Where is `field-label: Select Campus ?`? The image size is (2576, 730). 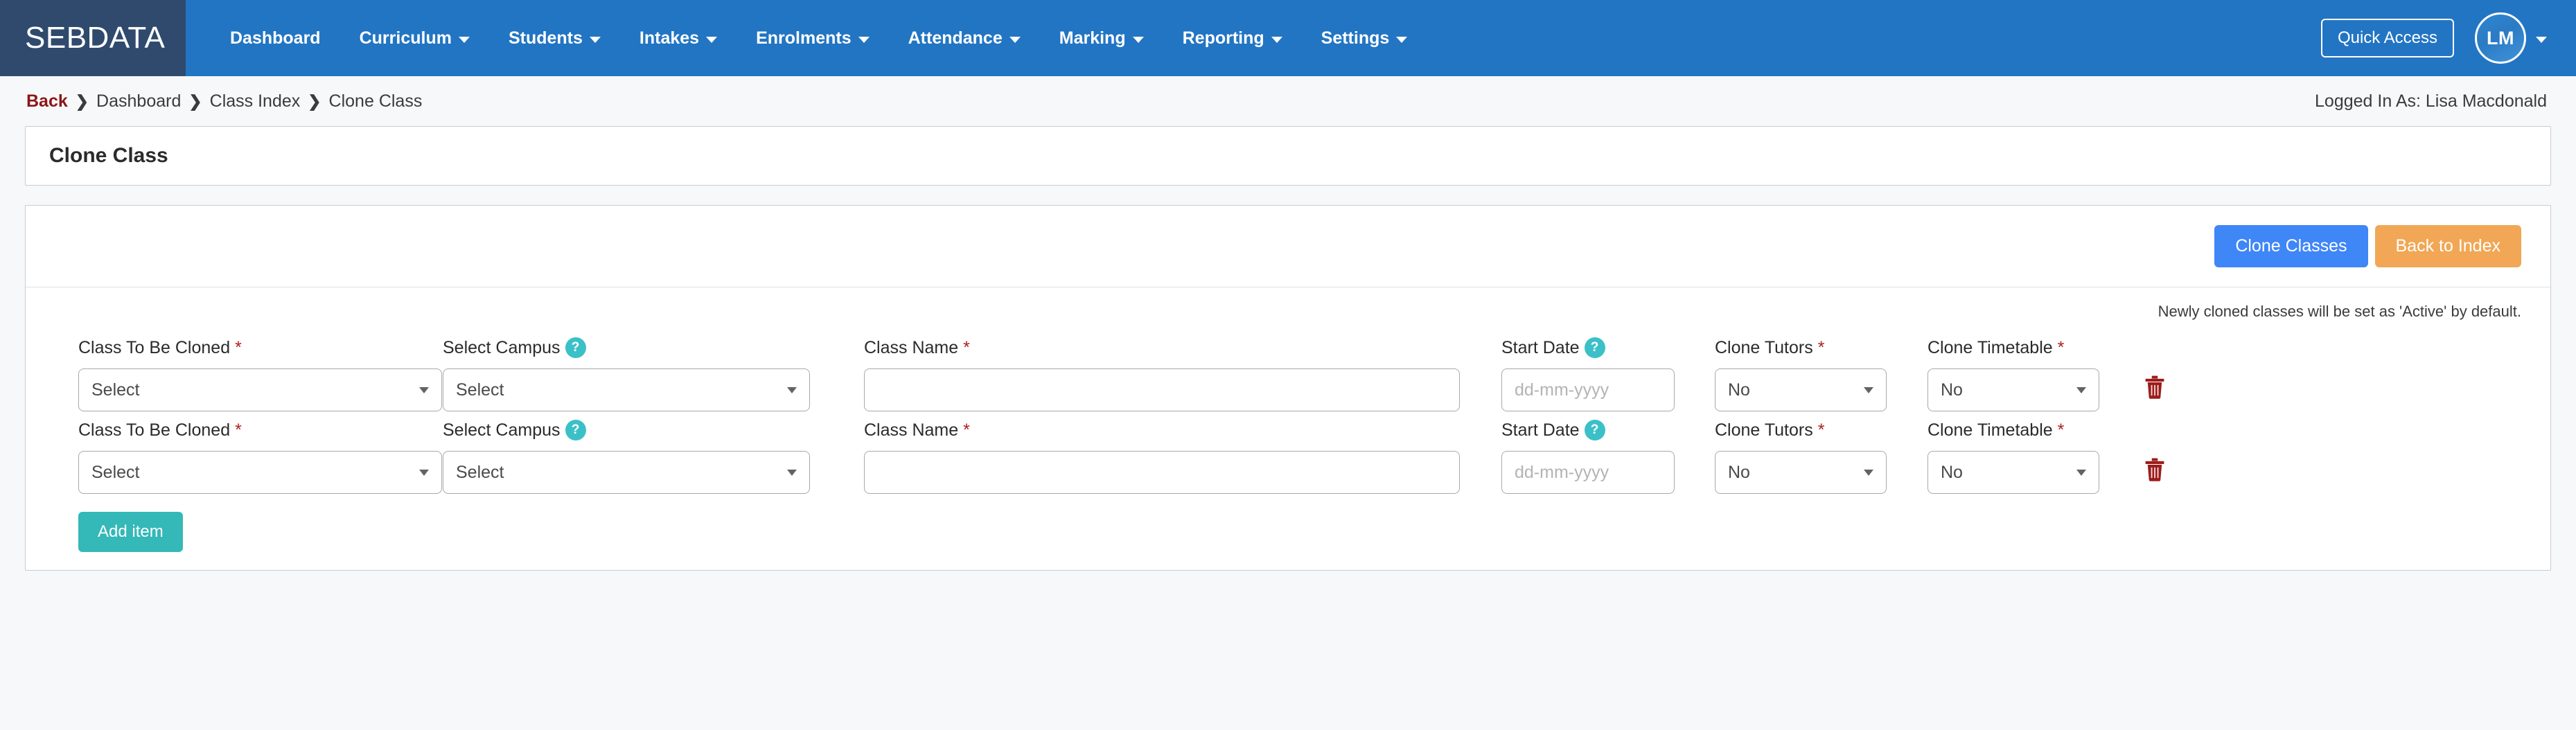 field-label: Select Campus ? is located at coordinates (653, 347).